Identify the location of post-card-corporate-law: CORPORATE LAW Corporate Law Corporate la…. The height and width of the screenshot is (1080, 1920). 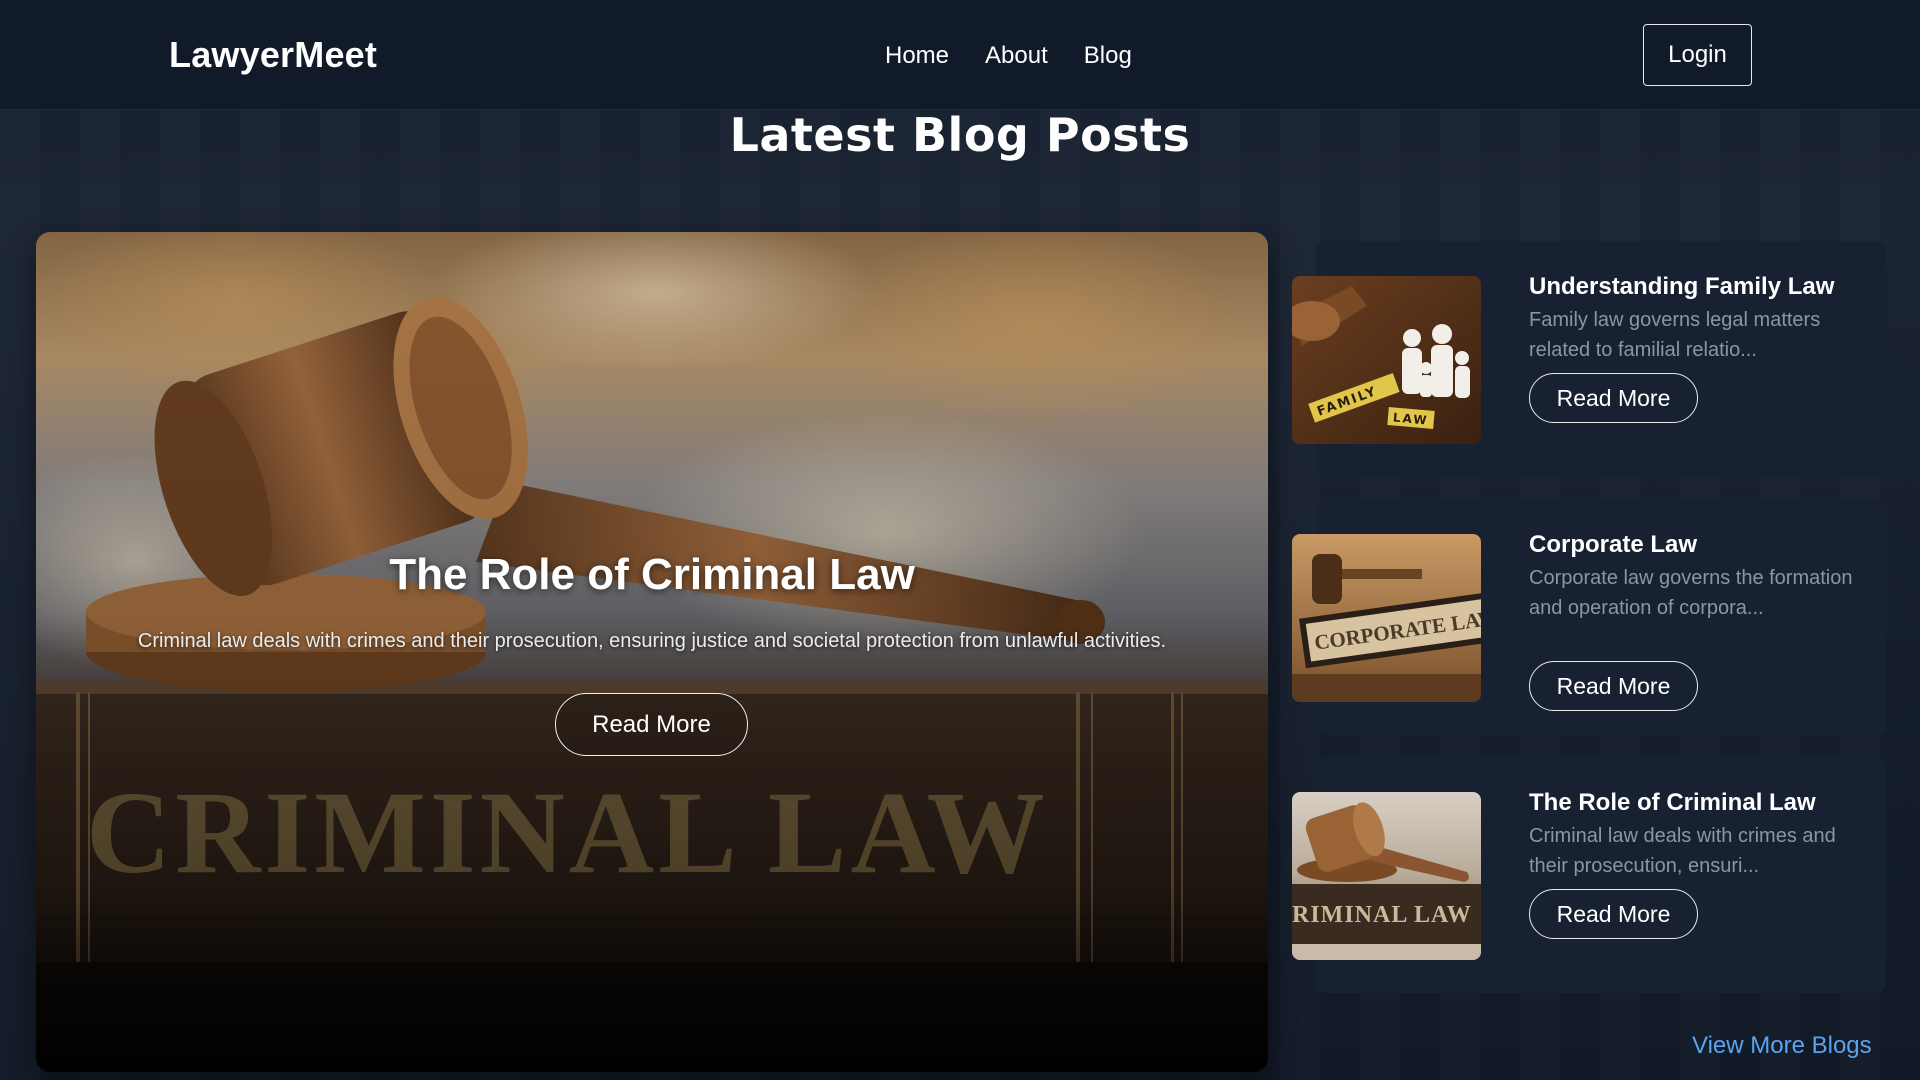
(1592, 617).